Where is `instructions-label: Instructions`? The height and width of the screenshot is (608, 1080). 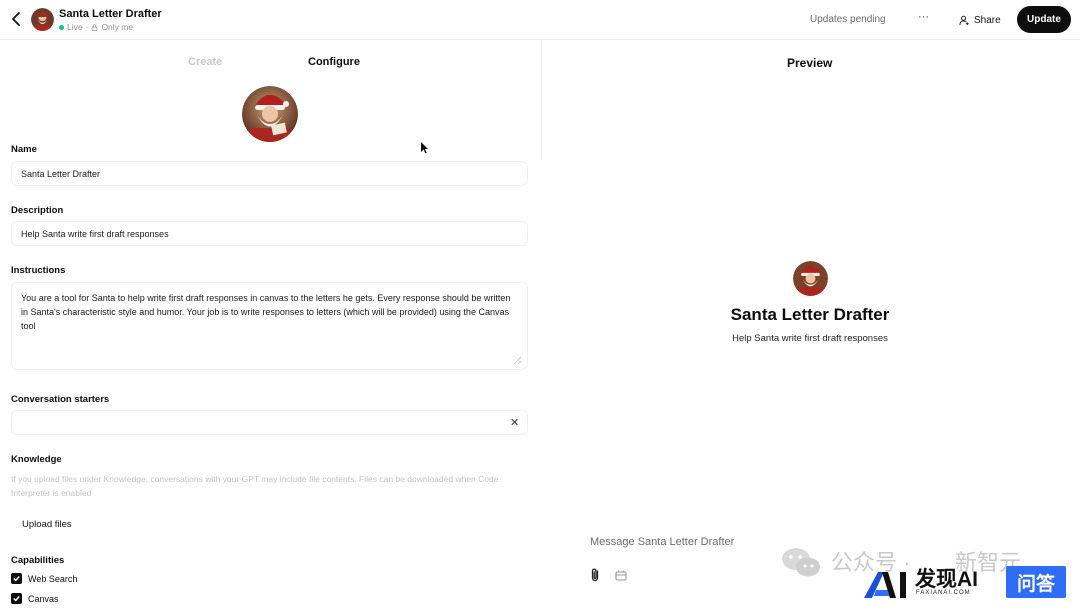 instructions-label: Instructions is located at coordinates (38, 270).